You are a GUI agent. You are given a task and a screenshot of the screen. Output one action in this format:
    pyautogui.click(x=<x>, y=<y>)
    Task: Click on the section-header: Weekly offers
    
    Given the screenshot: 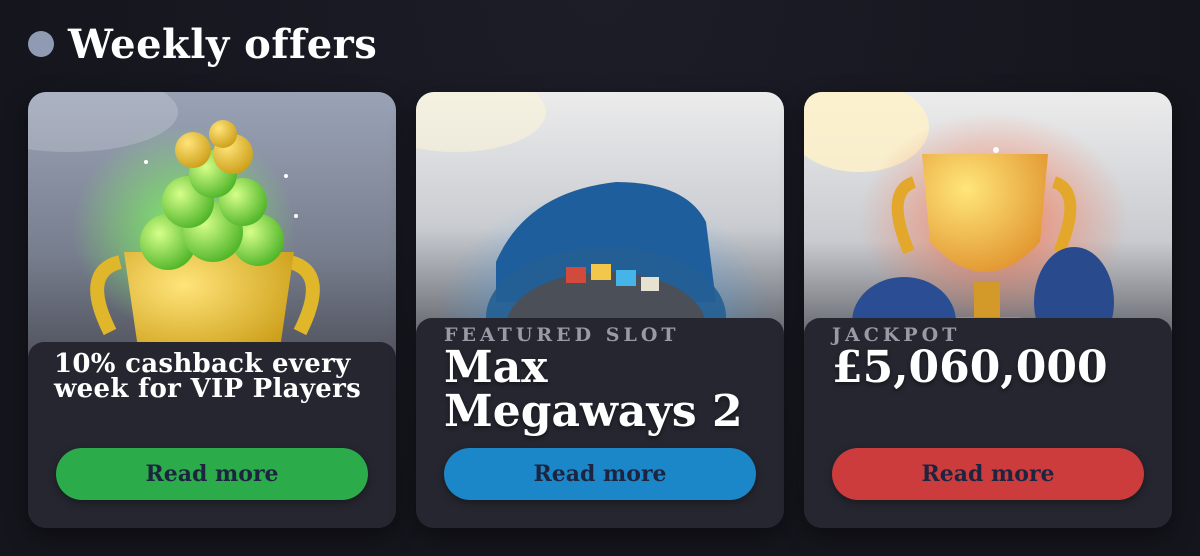 What is the action you would take?
    pyautogui.click(x=202, y=44)
    